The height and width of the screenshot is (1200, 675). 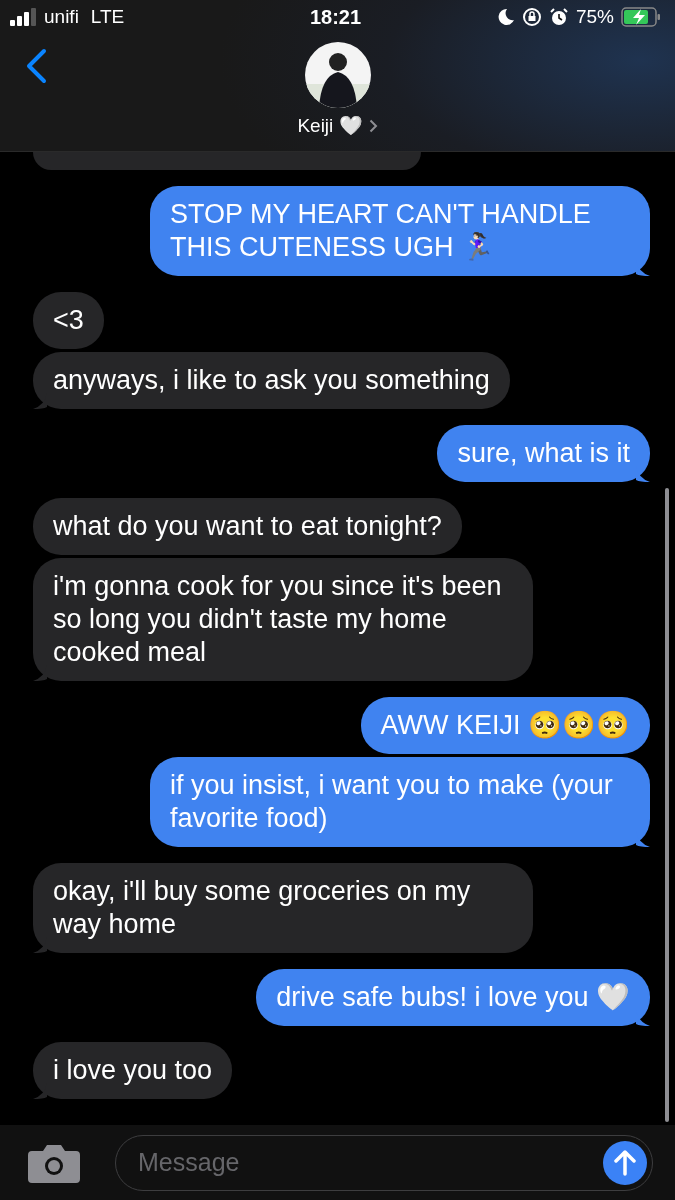 I want to click on message-bubble: sure, what is it, so click(x=543, y=453).